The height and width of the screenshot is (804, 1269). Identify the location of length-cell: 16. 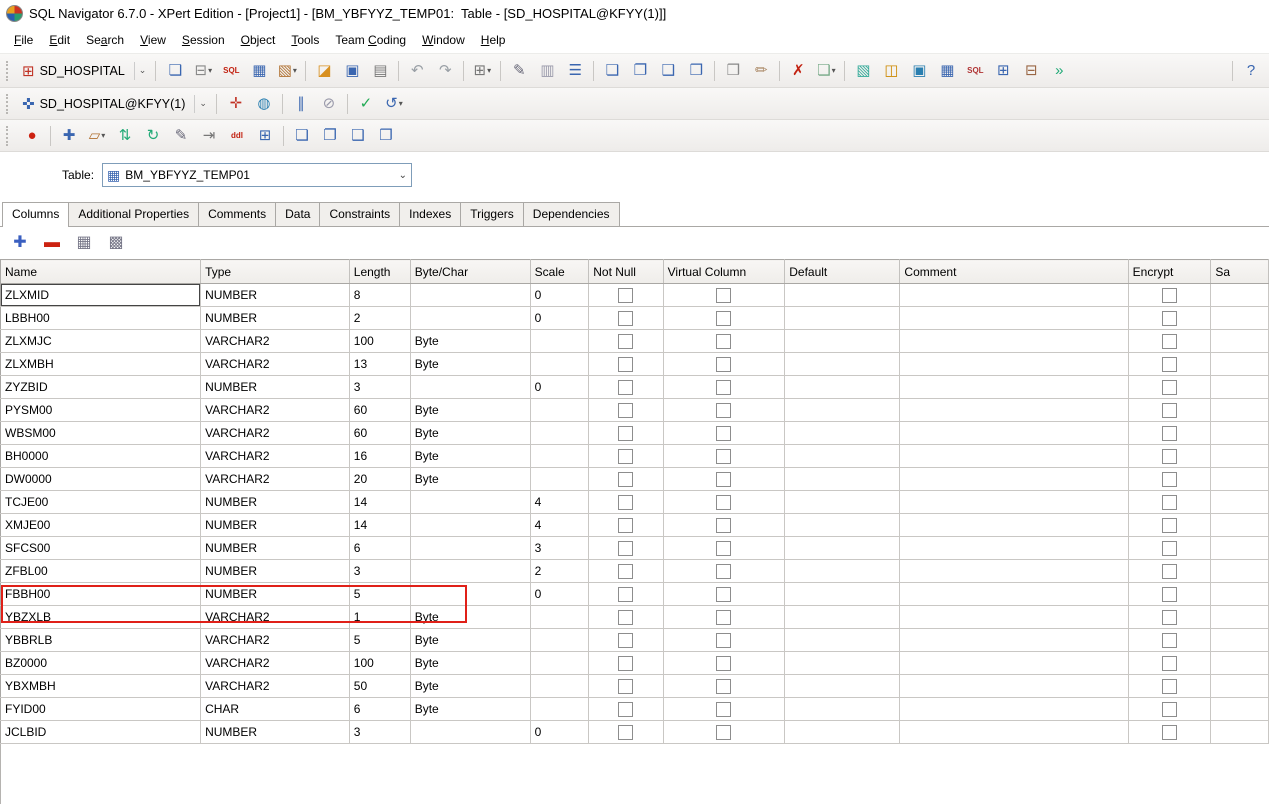
(380, 456).